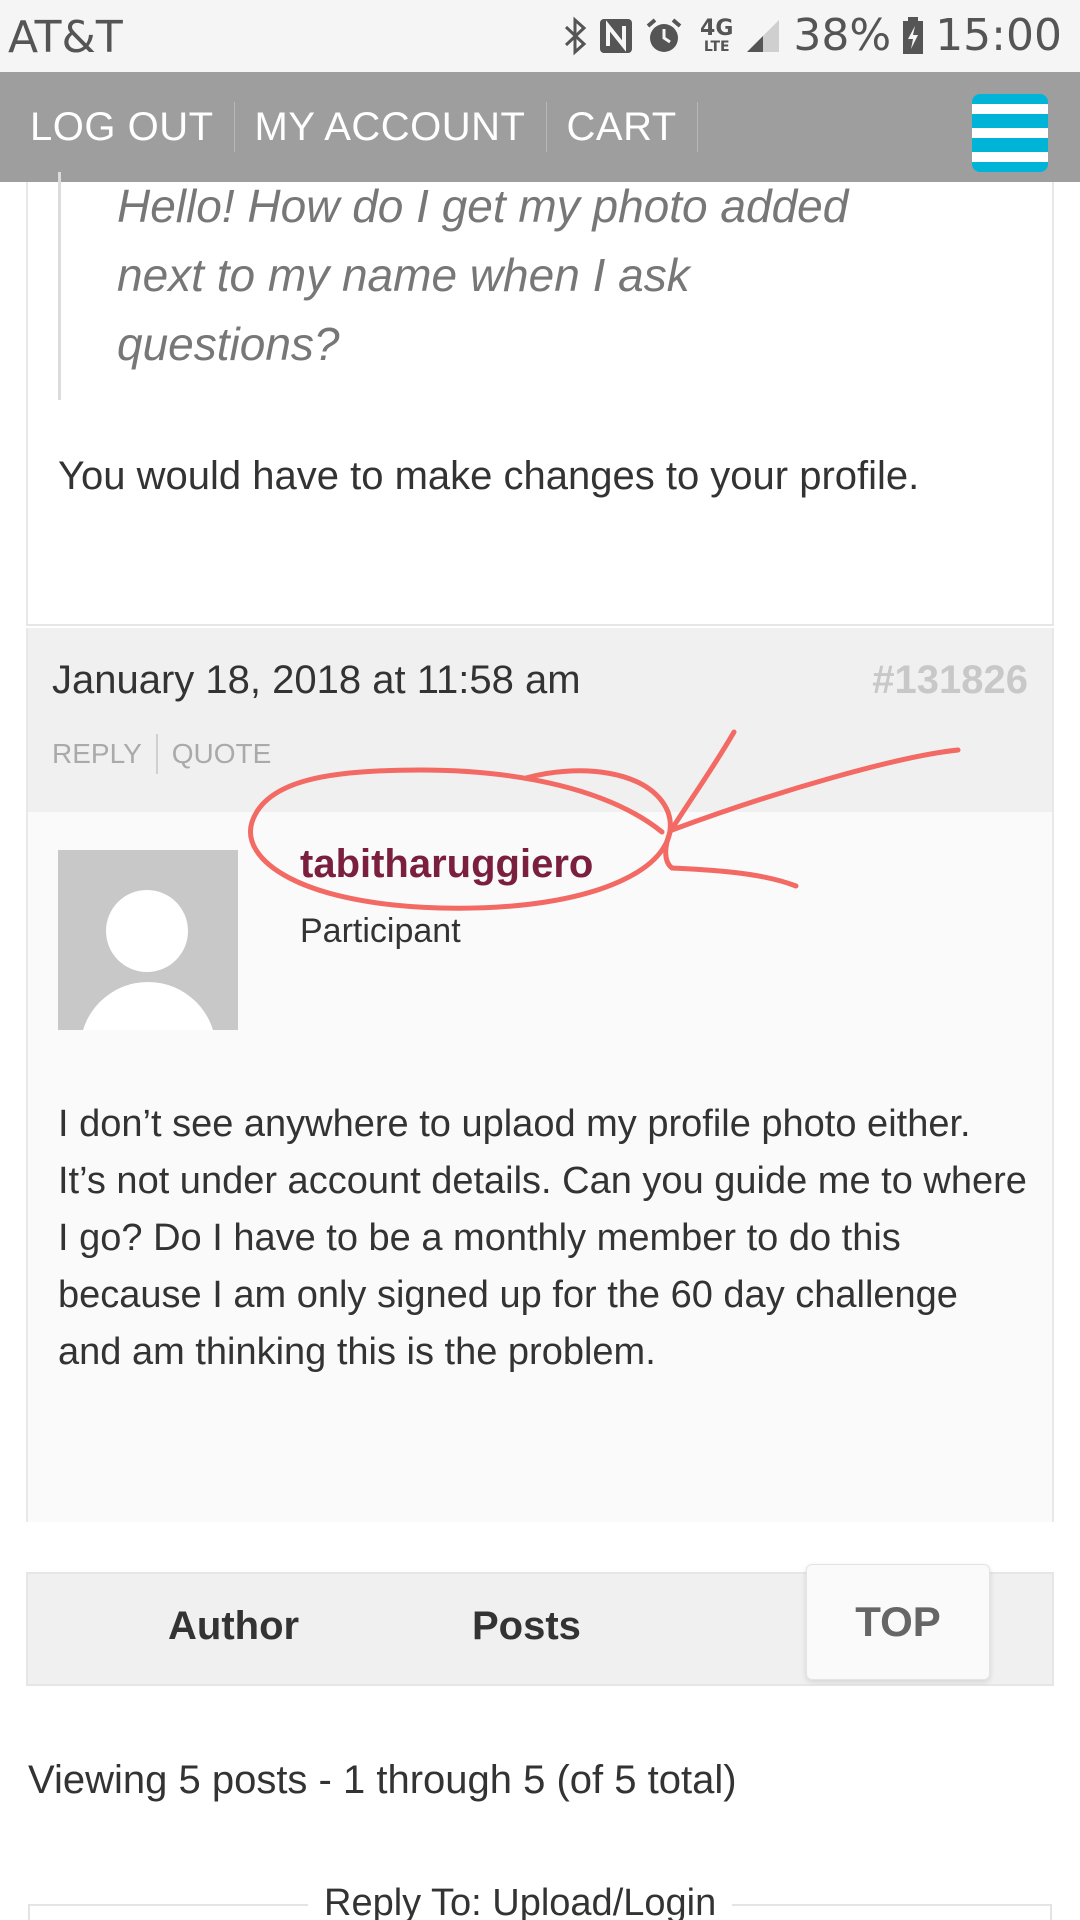 The height and width of the screenshot is (1920, 1080). Describe the element at coordinates (65, 37) in the screenshot. I see `carrier-label: AT&T` at that location.